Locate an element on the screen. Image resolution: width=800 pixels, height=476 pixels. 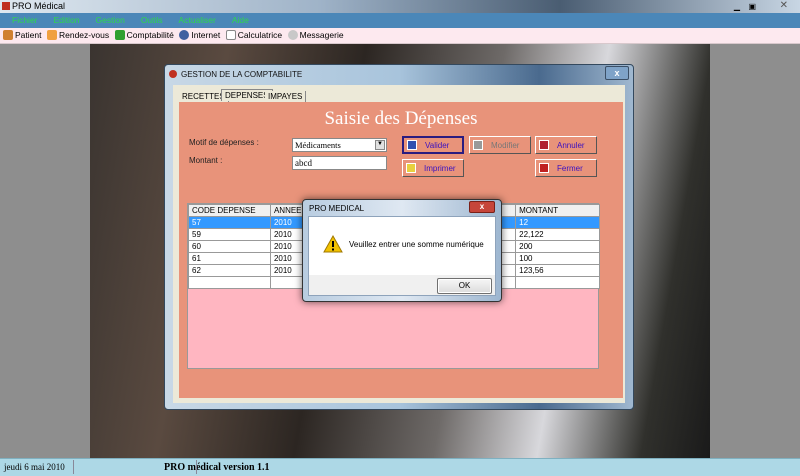
toolbar-label: Calculatrice is located at coordinates (260, 35).